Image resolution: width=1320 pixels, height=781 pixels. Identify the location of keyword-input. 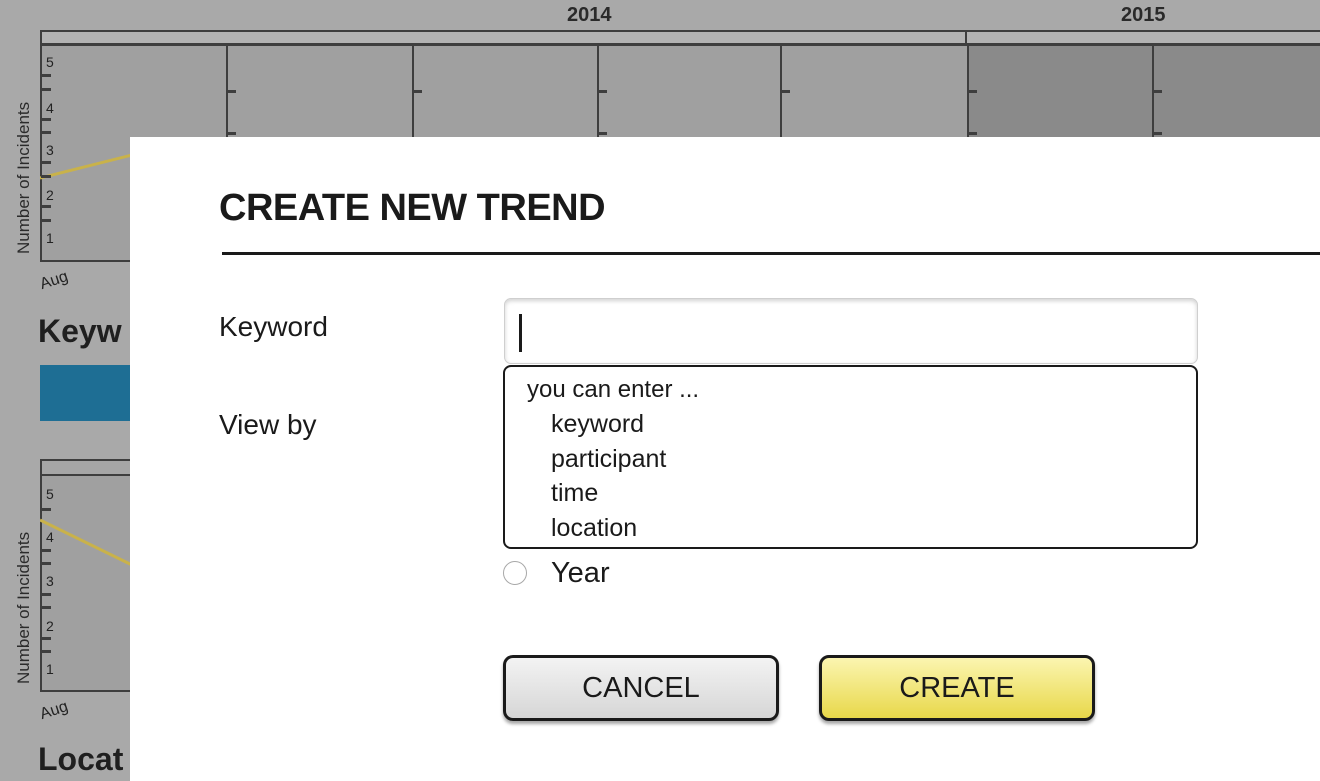
(851, 331).